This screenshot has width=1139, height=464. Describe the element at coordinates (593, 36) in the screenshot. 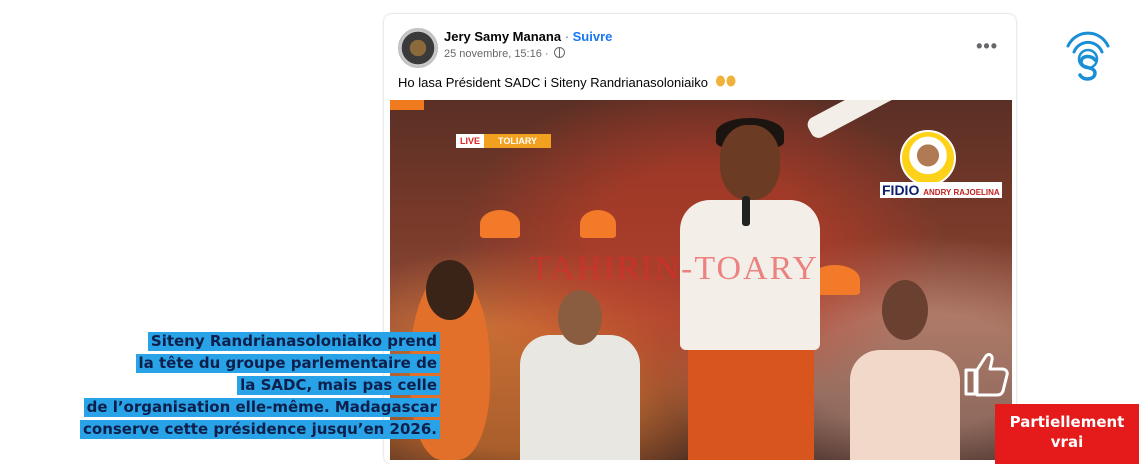

I see `follow-link: Suivre` at that location.